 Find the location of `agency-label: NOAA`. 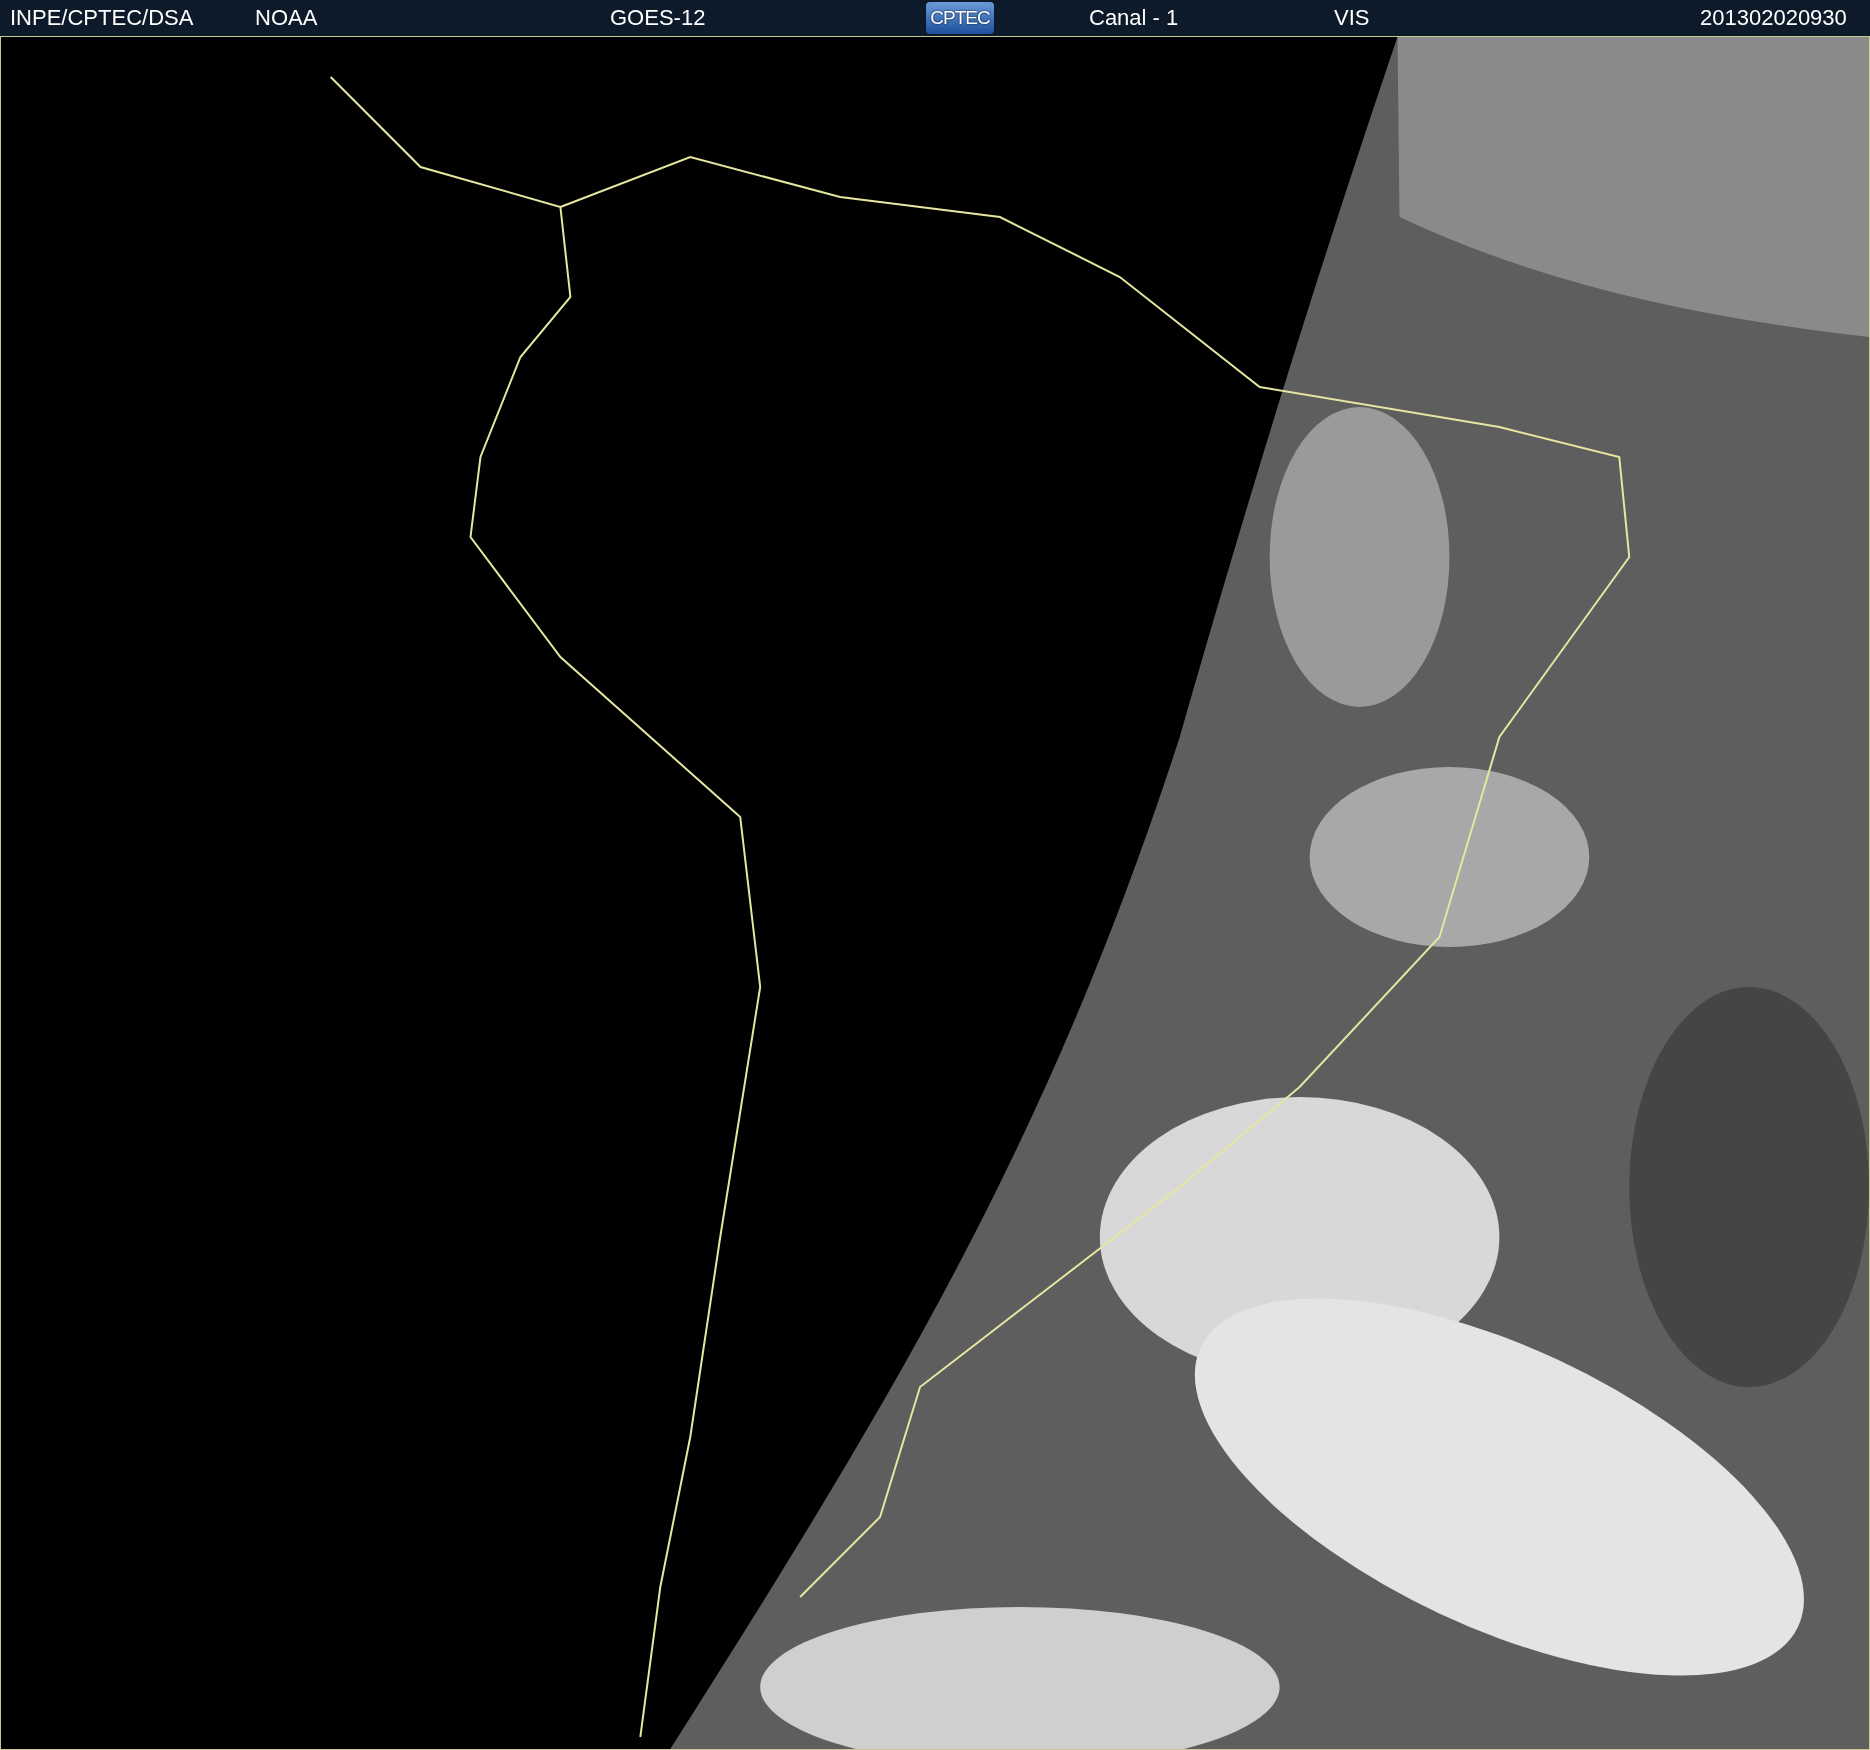

agency-label: NOAA is located at coordinates (287, 18).